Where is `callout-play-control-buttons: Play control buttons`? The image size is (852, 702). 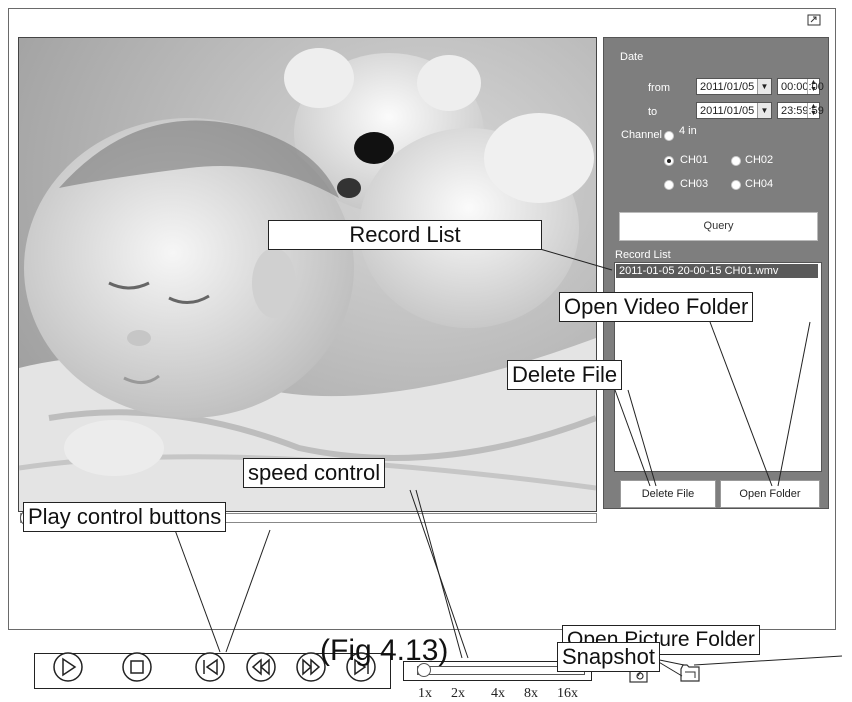 callout-play-control-buttons: Play control buttons is located at coordinates (125, 517).